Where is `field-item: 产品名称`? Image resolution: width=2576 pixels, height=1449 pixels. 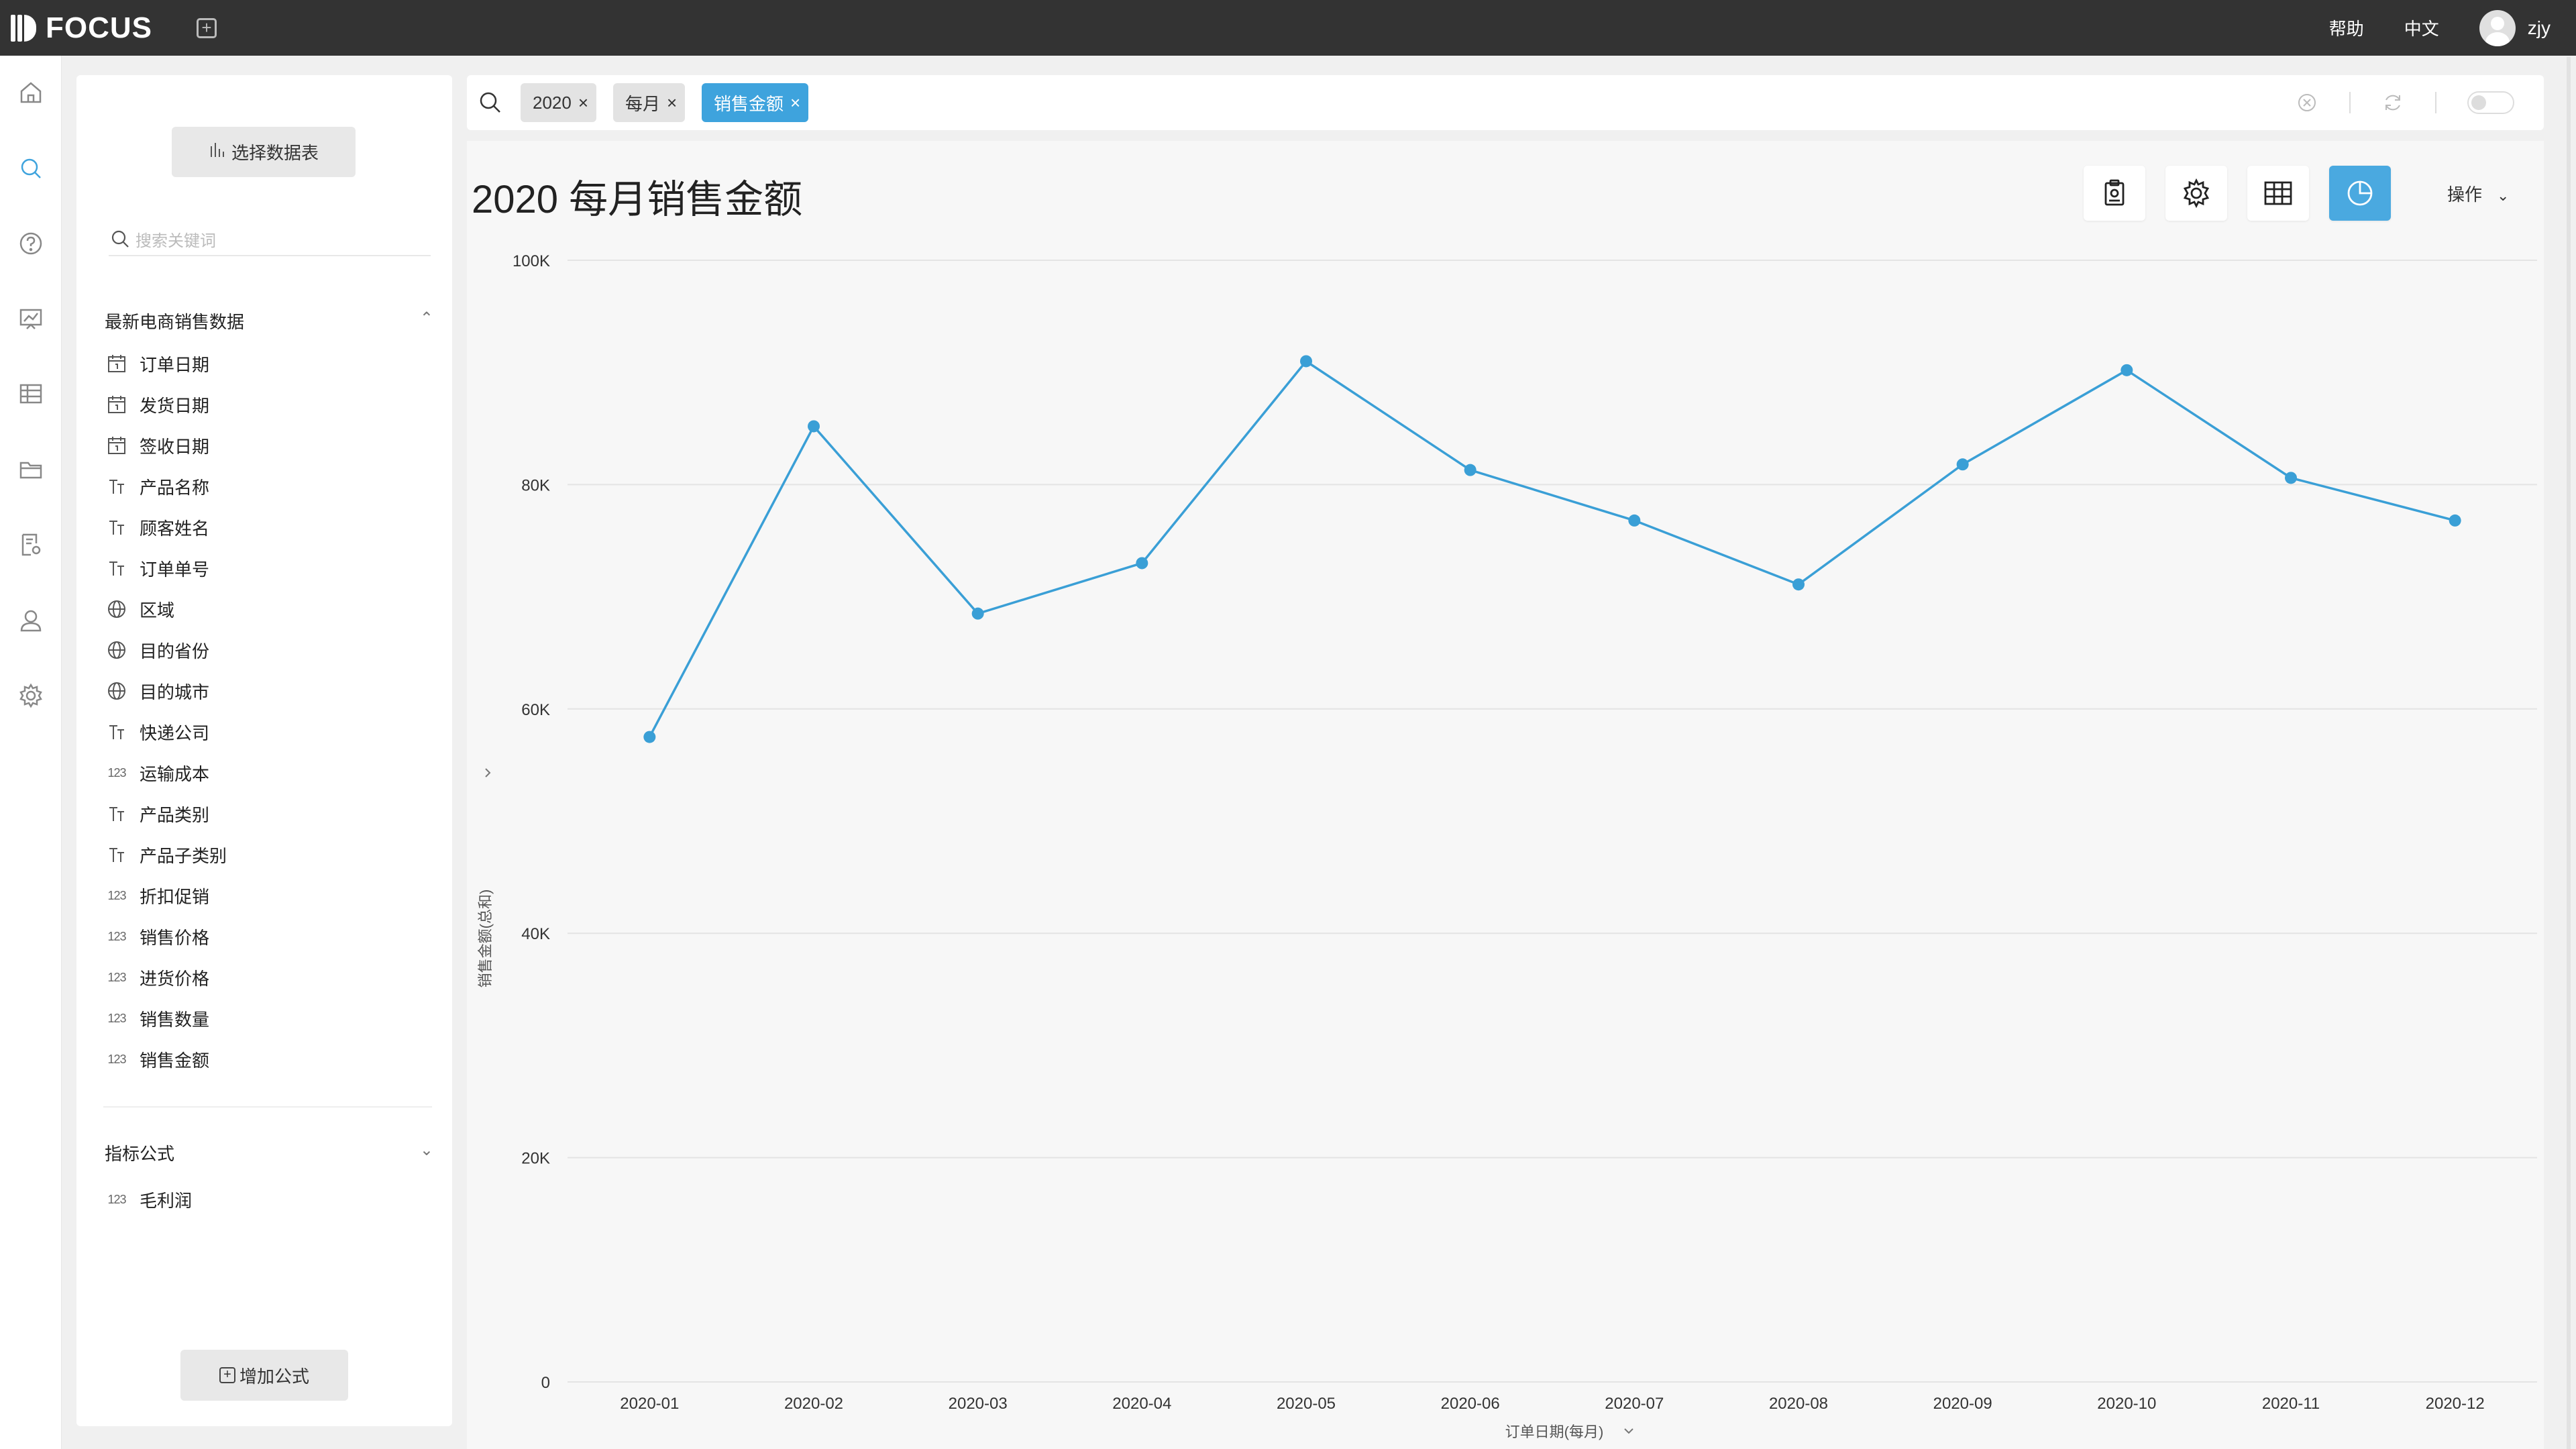
field-item: 产品名称 is located at coordinates (156, 486).